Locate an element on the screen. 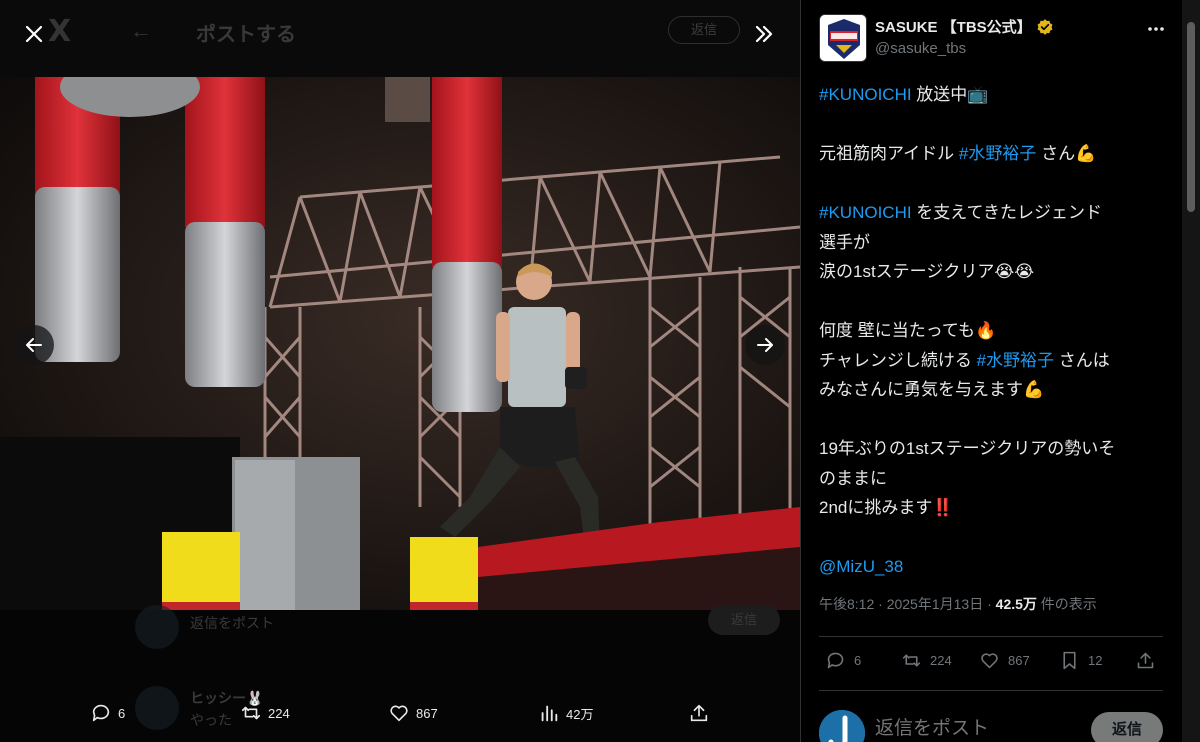  back-arrow-icon: ← is located at coordinates (141, 30).